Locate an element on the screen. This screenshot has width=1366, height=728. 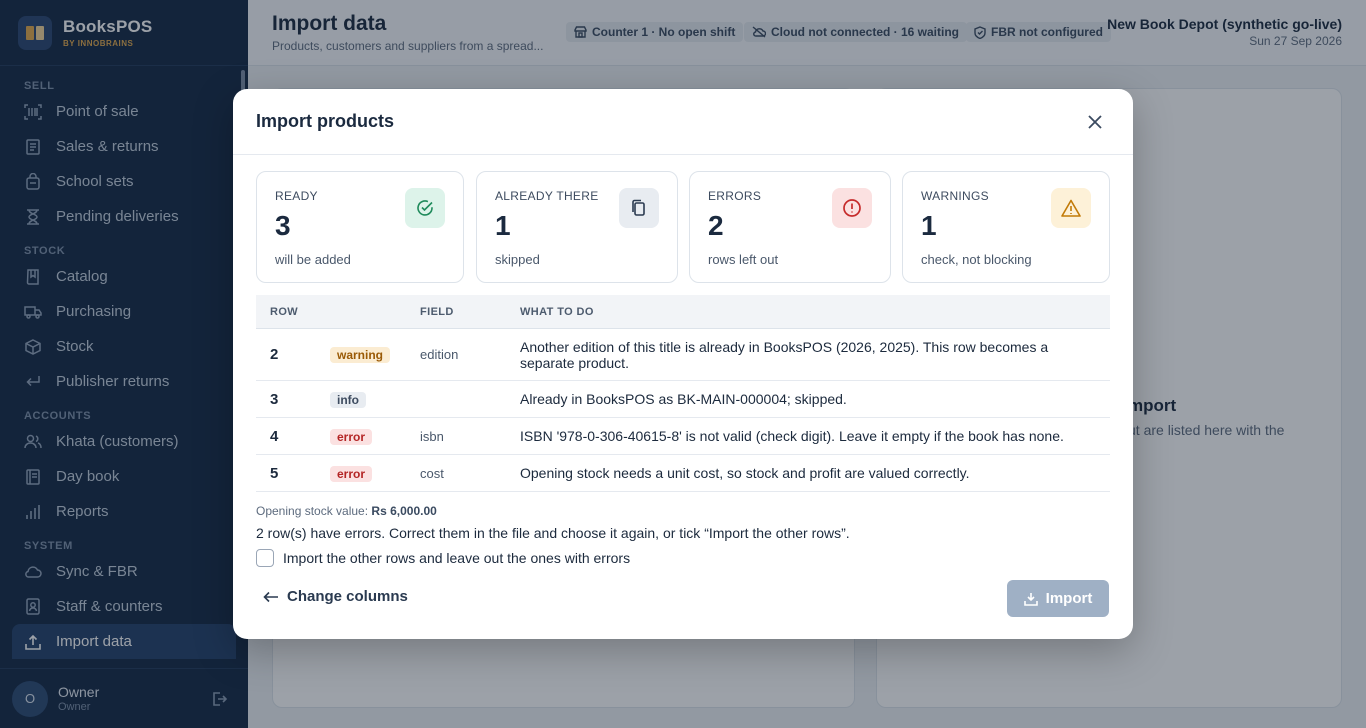
alert-circle-icon is located at coordinates (852, 208).